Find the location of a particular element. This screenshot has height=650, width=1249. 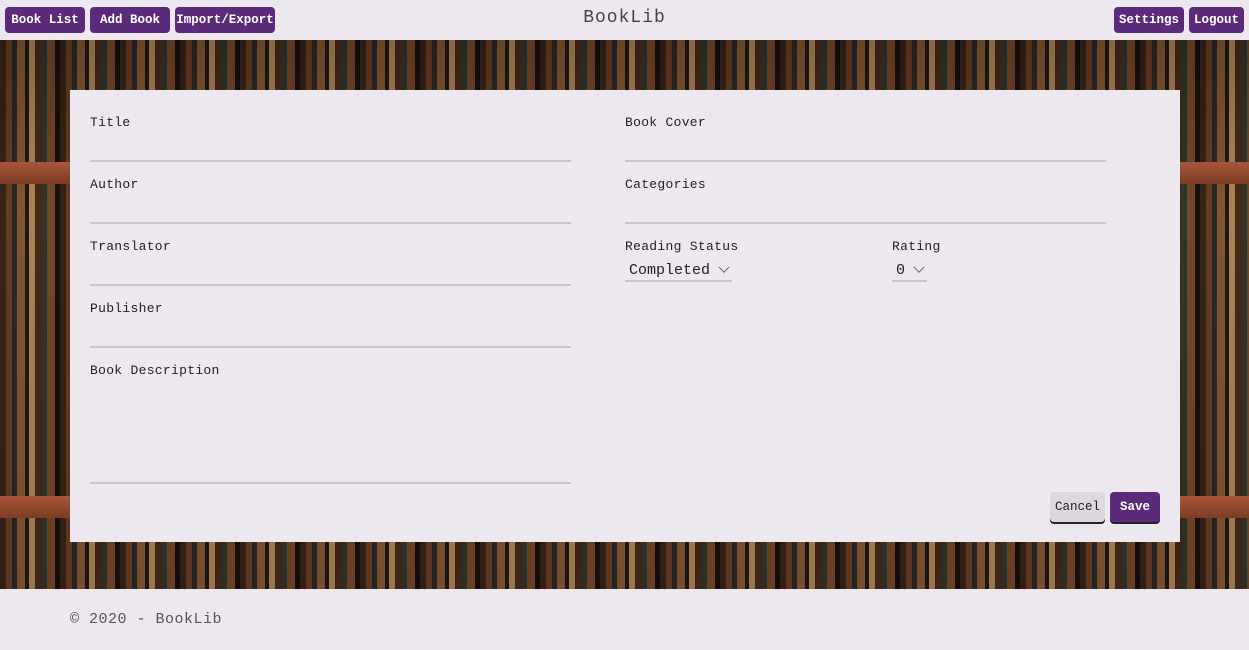

rating-value: 0 is located at coordinates (901, 270).